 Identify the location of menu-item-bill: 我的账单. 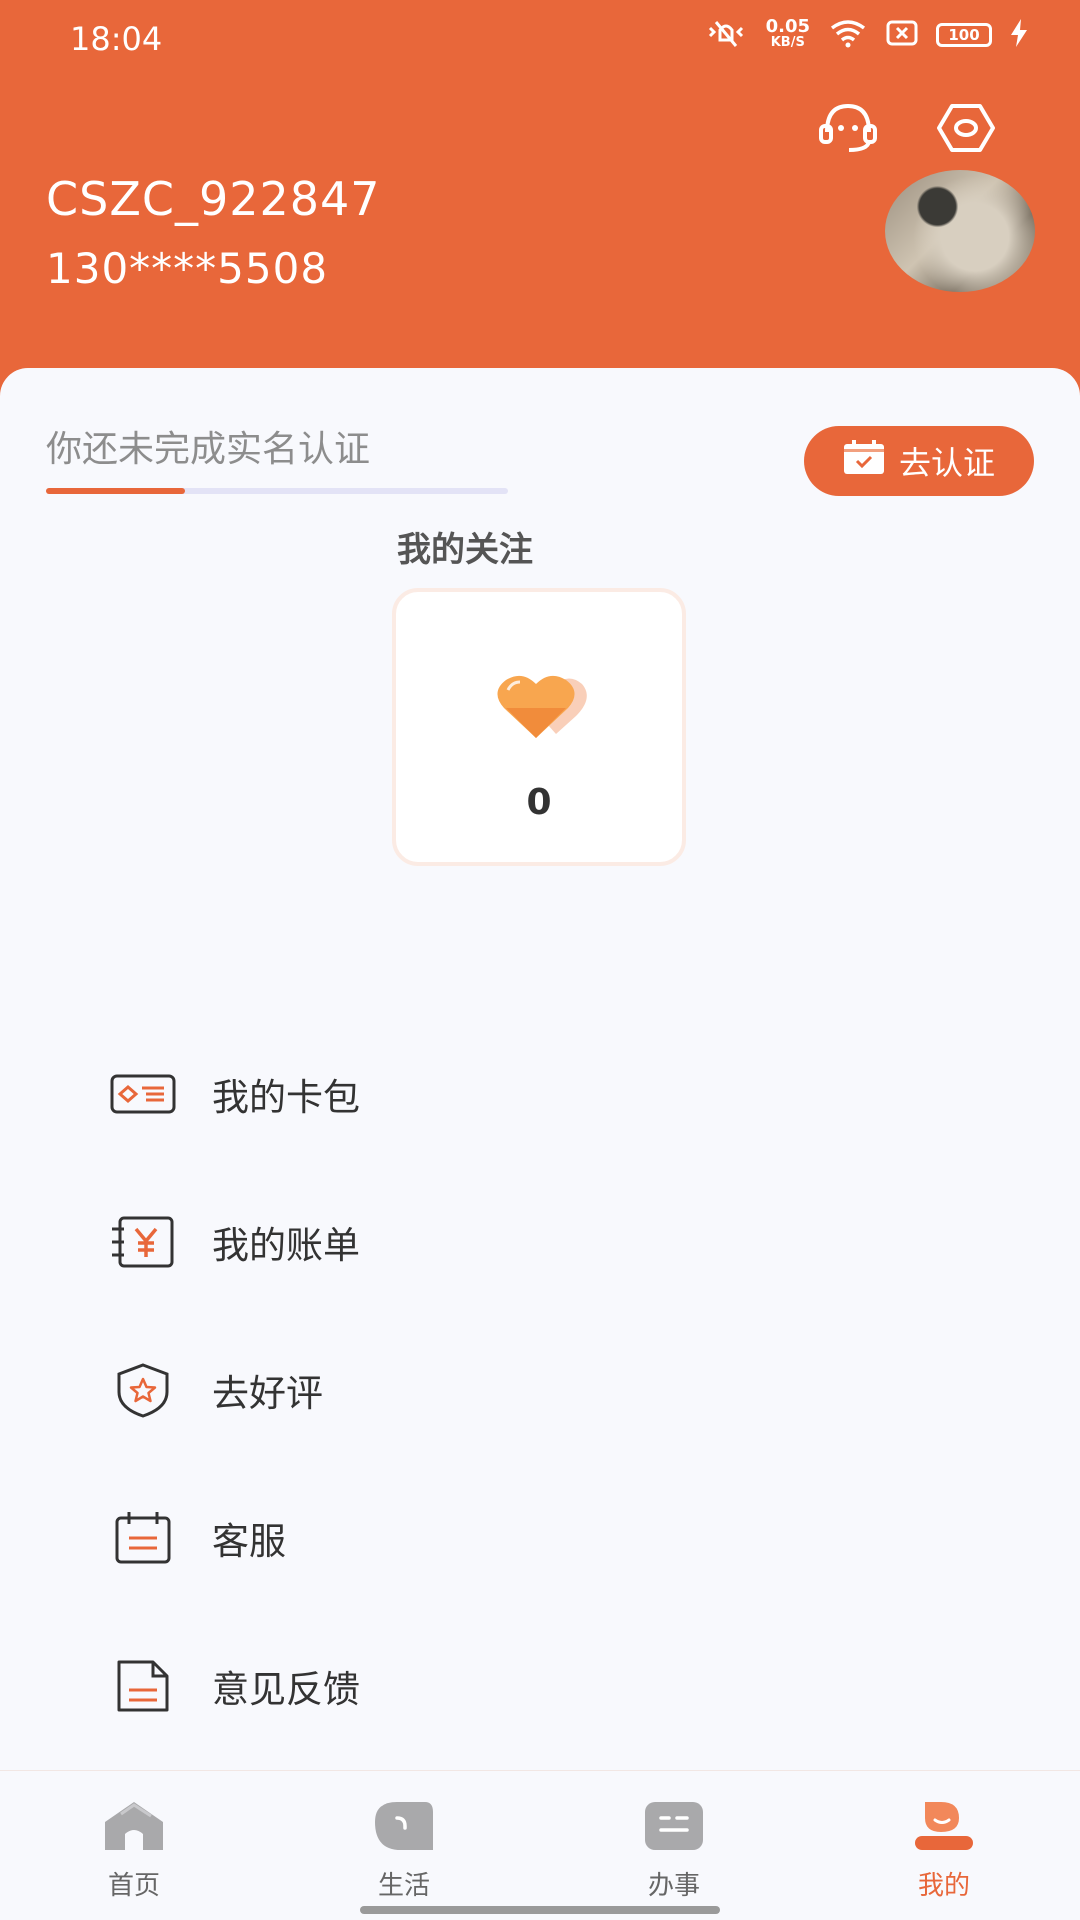
(560, 1242).